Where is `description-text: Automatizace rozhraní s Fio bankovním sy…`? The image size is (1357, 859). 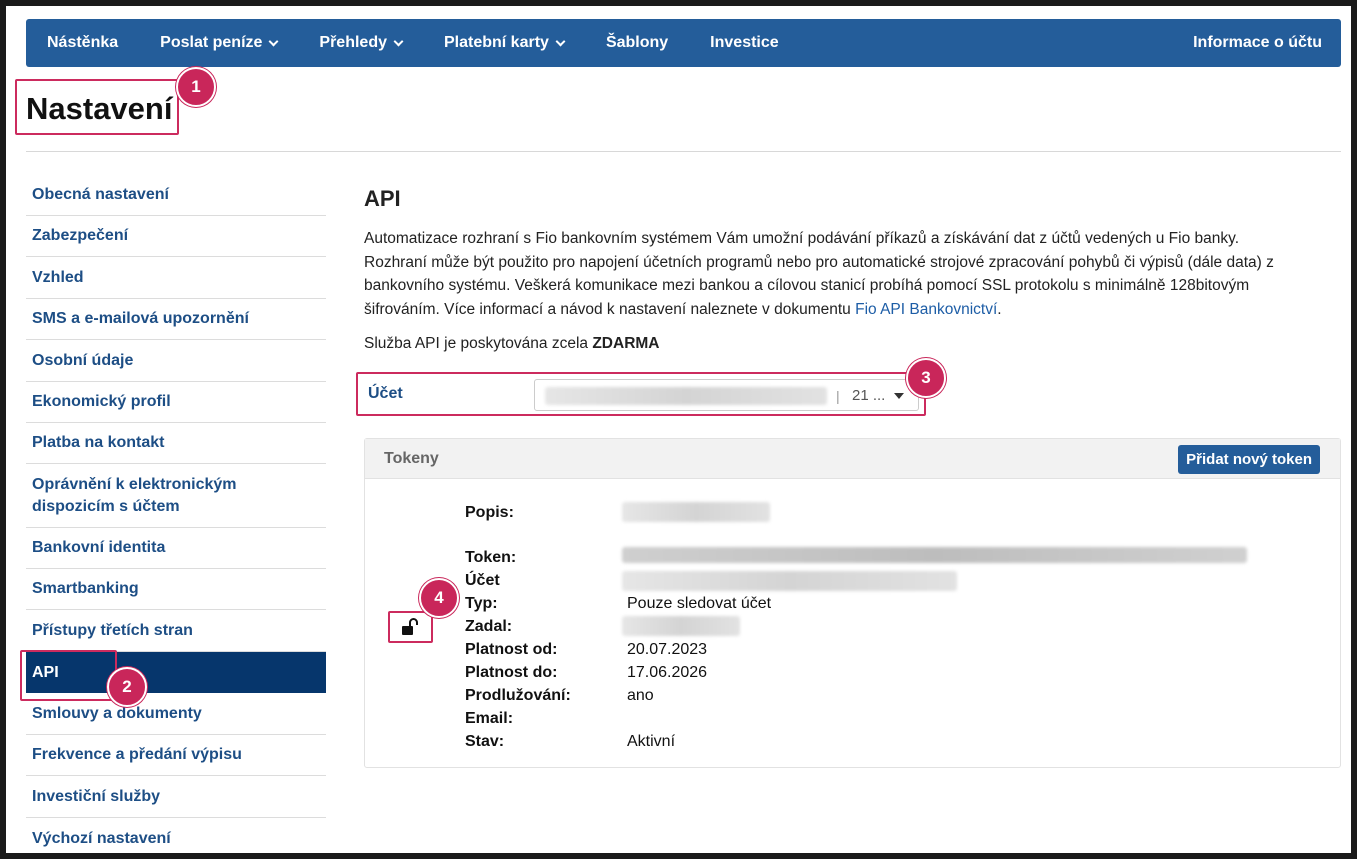 description-text: Automatizace rozhraní s Fio bankovním sy… is located at coordinates (819, 274).